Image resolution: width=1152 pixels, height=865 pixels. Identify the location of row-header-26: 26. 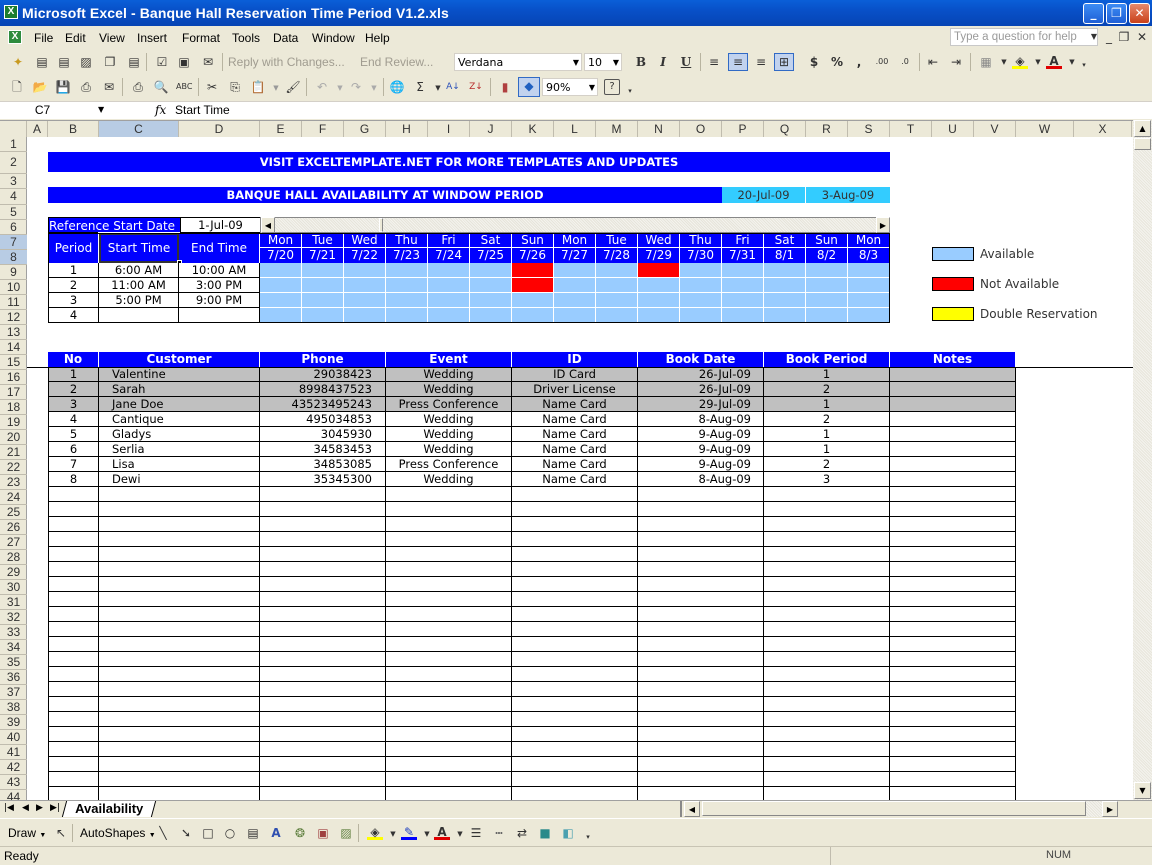
(13, 527).